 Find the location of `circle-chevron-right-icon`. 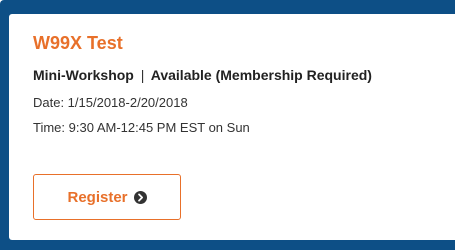

circle-chevron-right-icon is located at coordinates (140, 197).